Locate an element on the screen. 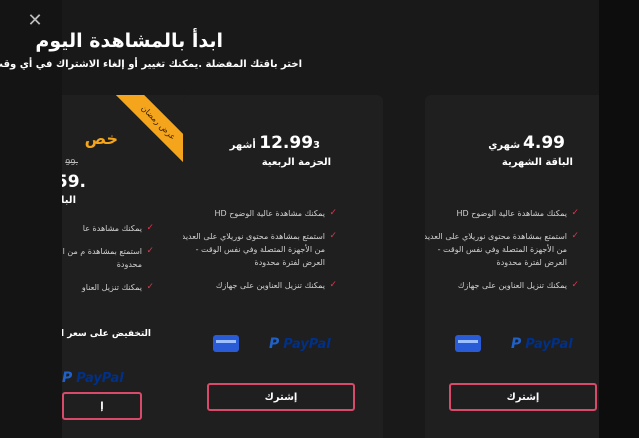 The image size is (639, 438). close-icon: ✕ is located at coordinates (35, 21).